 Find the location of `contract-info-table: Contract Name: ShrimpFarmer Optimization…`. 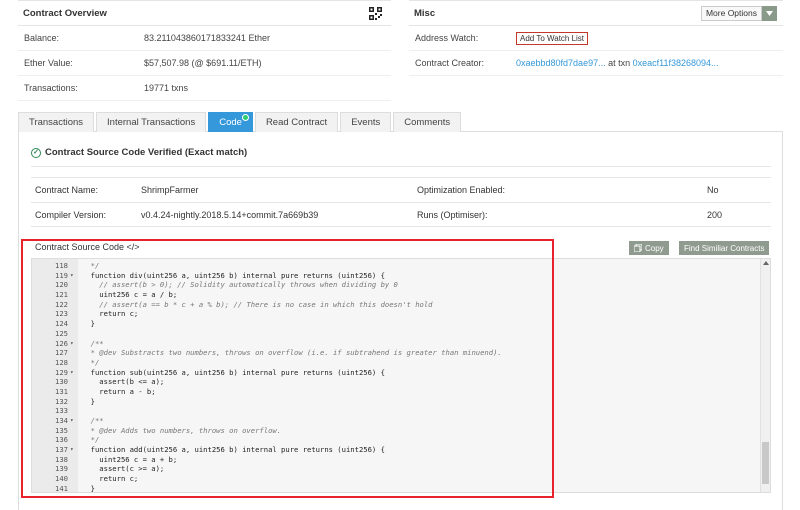

contract-info-table: Contract Name: ShrimpFarmer Optimization… is located at coordinates (401, 202).